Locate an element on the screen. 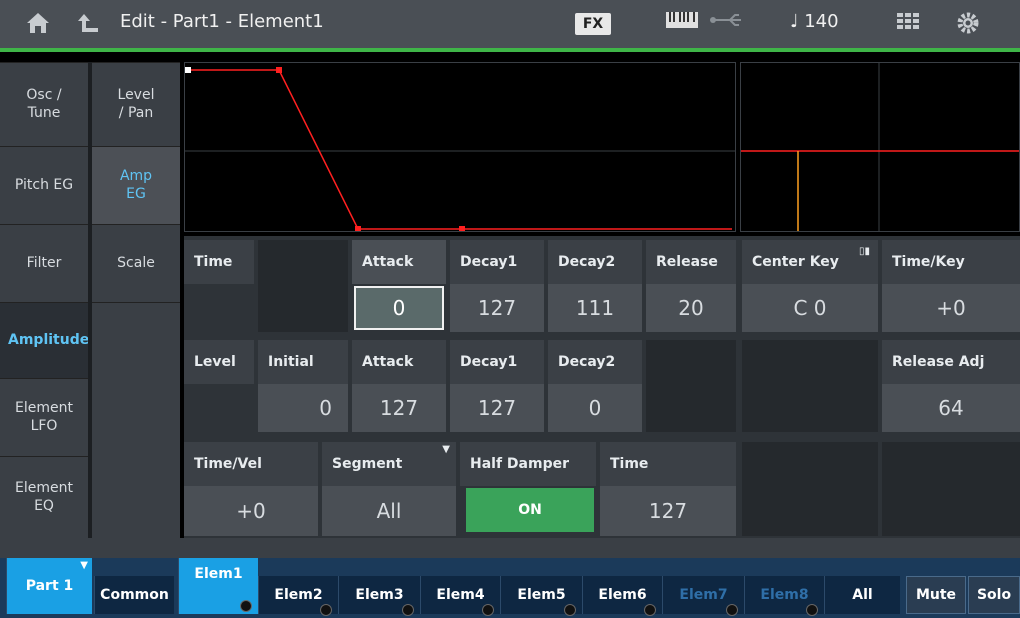 Image resolution: width=1020 pixels, height=618 pixels. time-empty-cell is located at coordinates (303, 286).